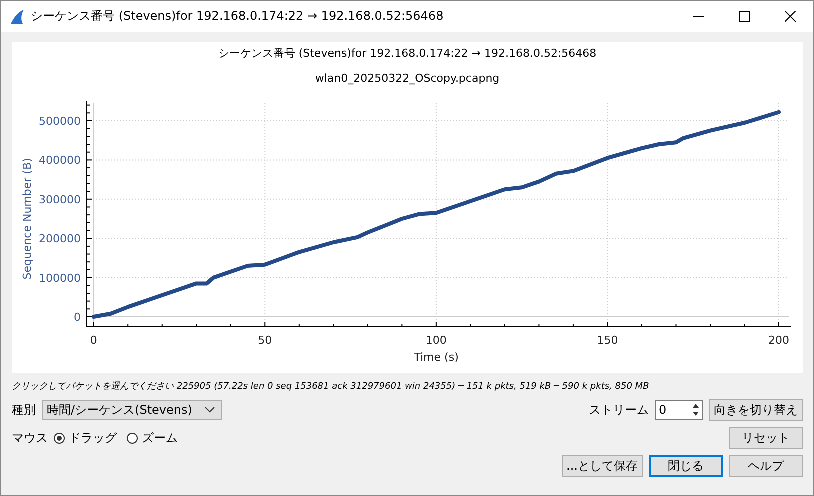  What do you see at coordinates (237, 16) in the screenshot?
I see `window-title: シーケンス番号 (Stevens)for 192.168.0.174:22 → 192.168.0.52:56468` at bounding box center [237, 16].